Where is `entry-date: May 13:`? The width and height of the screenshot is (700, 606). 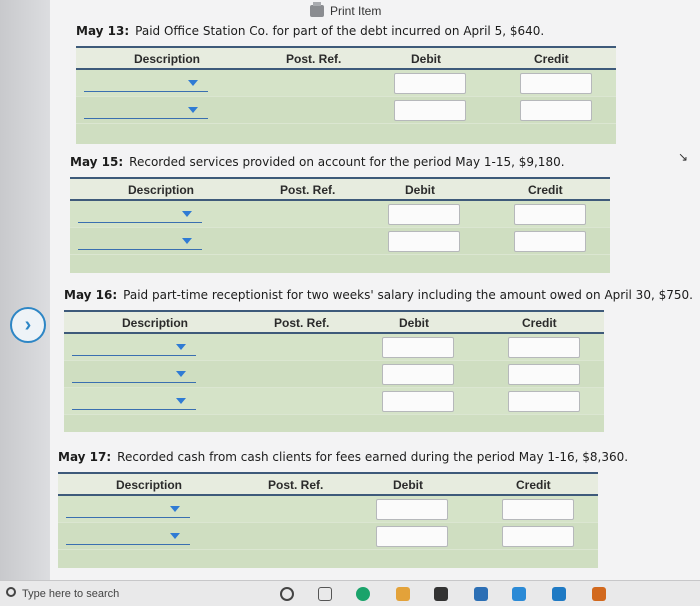
entry-date: May 13: is located at coordinates (103, 31).